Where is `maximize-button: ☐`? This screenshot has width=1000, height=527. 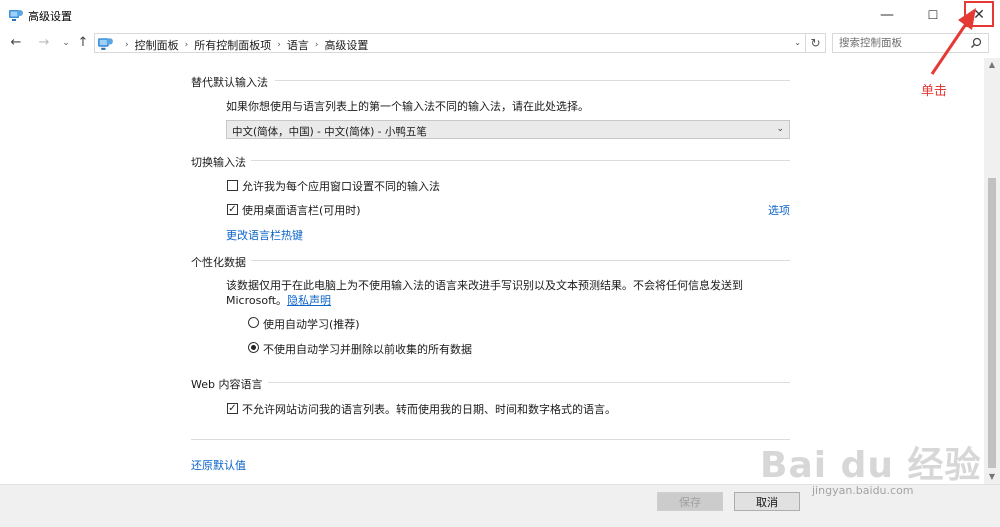 maximize-button: ☐ is located at coordinates (933, 15).